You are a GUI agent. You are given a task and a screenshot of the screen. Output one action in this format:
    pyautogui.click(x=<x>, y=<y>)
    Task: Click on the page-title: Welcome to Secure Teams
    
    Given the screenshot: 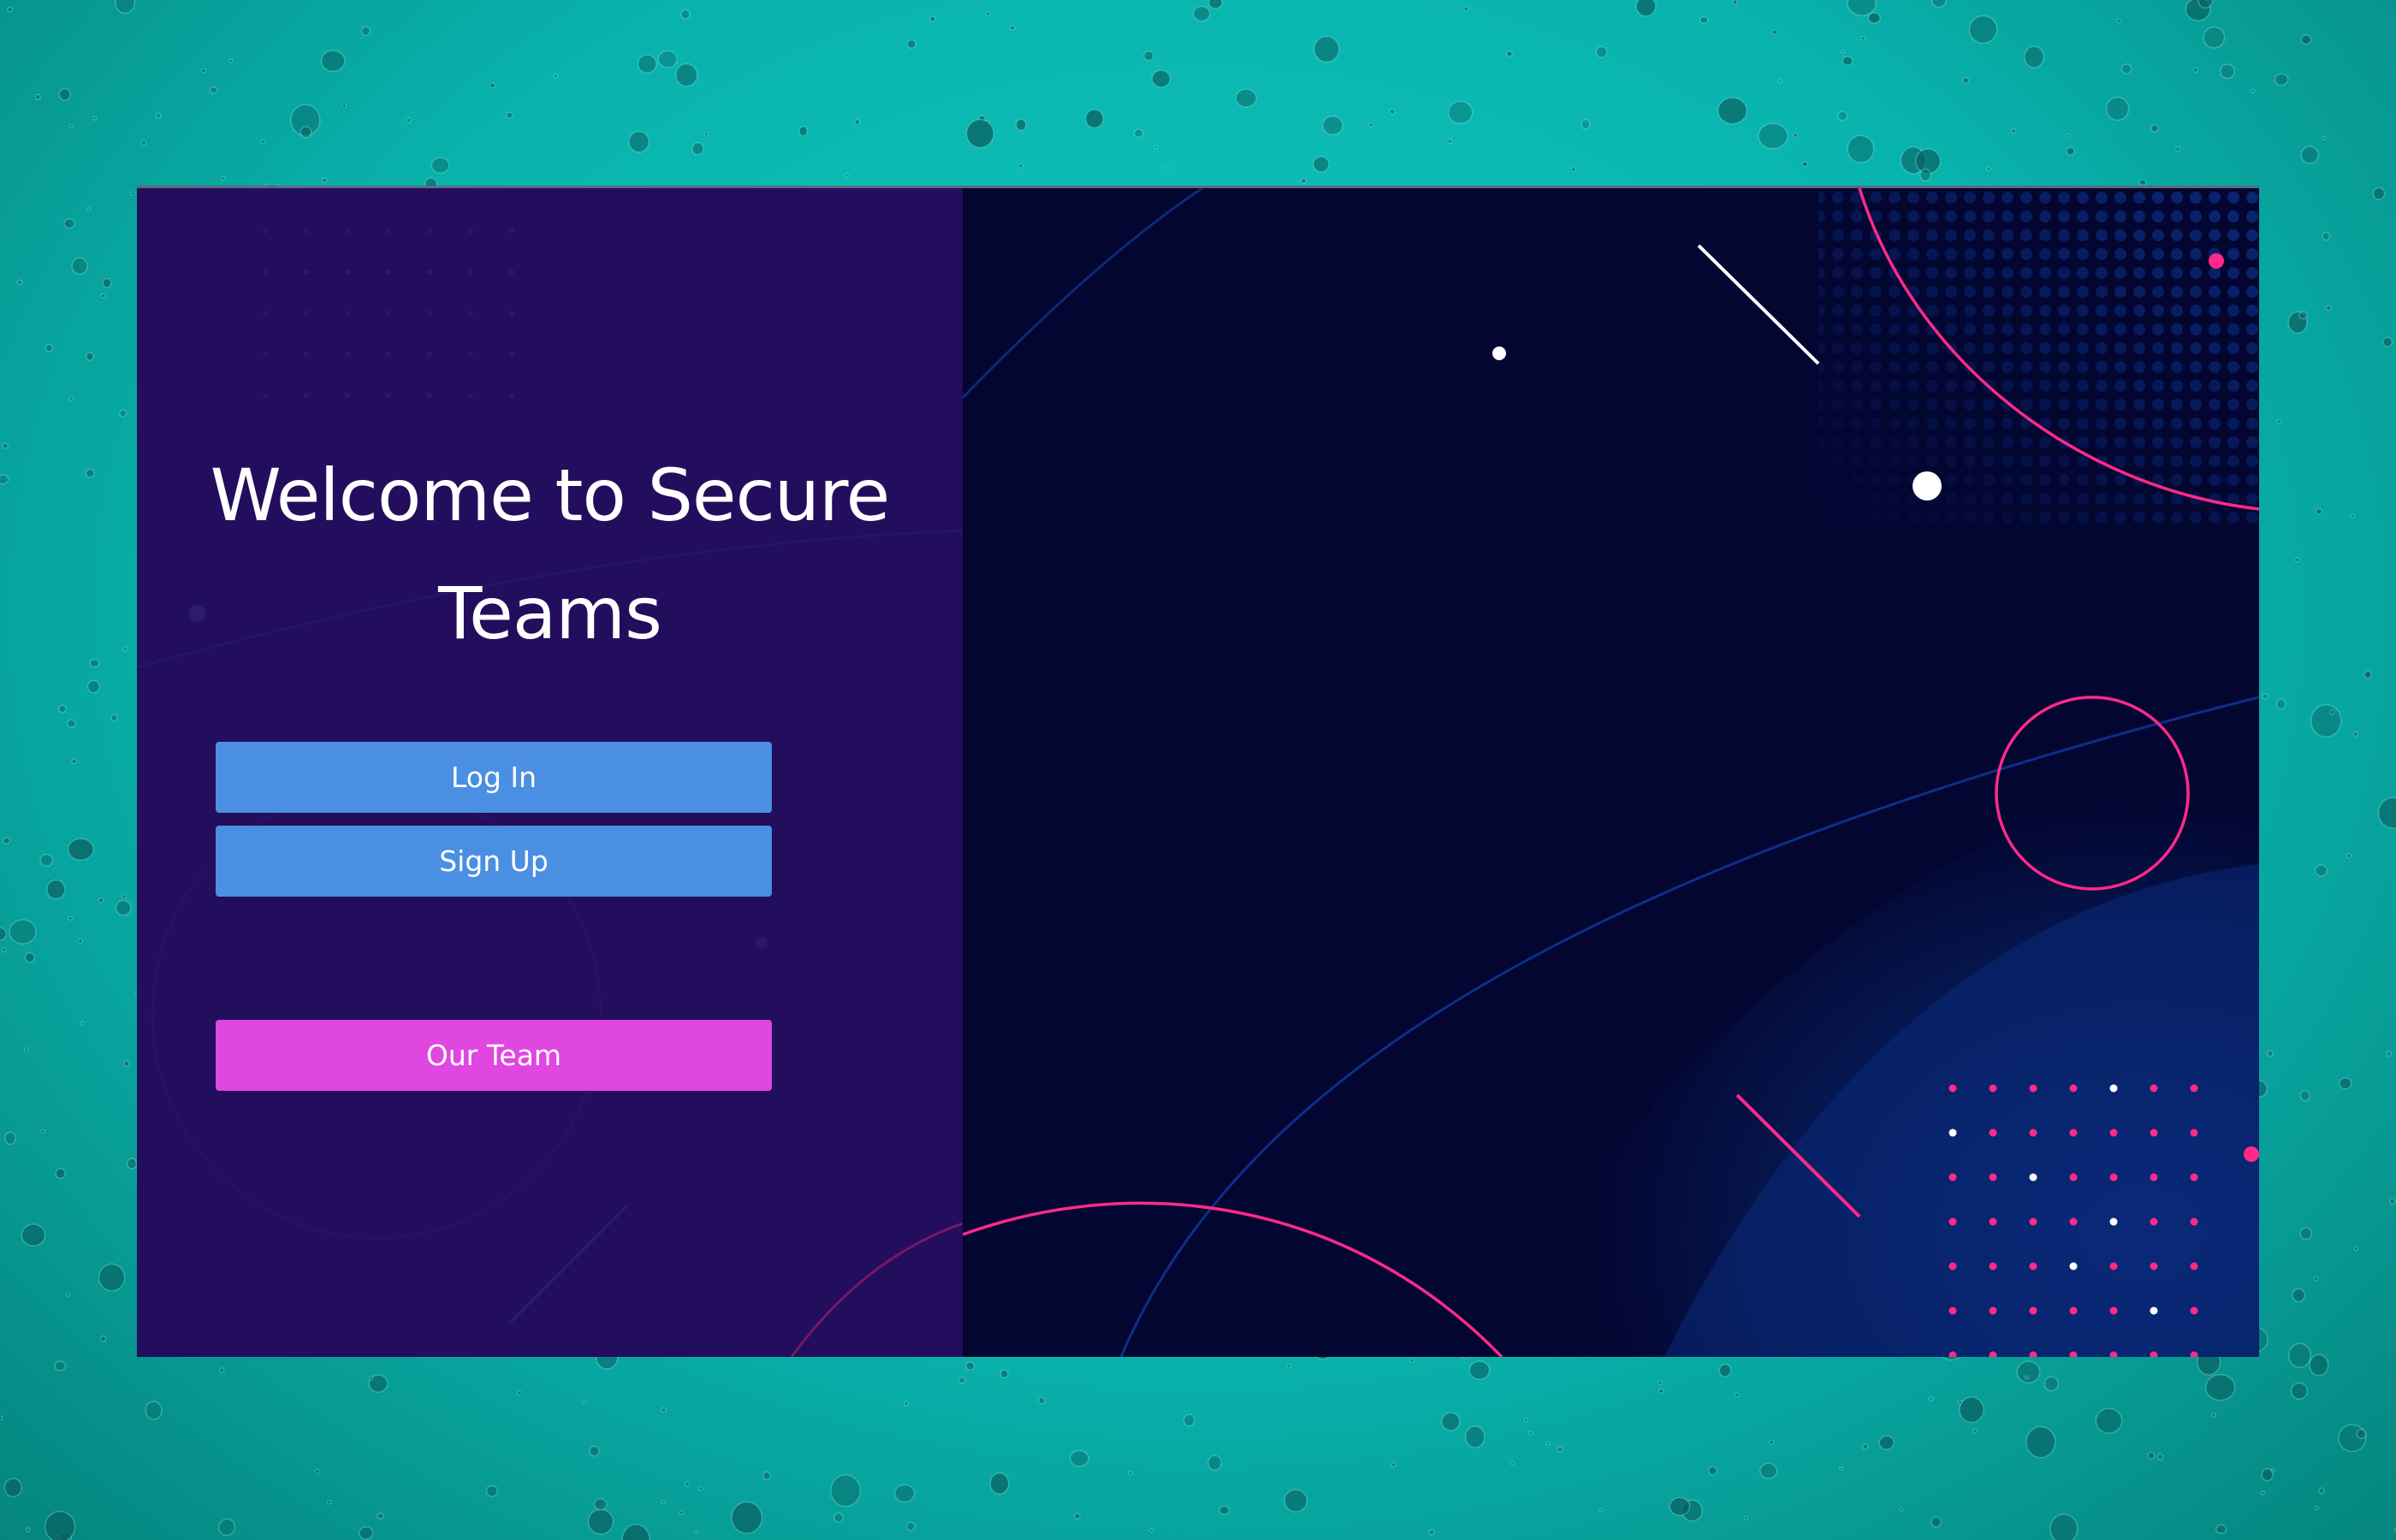 What is the action you would take?
    pyautogui.click(x=550, y=554)
    